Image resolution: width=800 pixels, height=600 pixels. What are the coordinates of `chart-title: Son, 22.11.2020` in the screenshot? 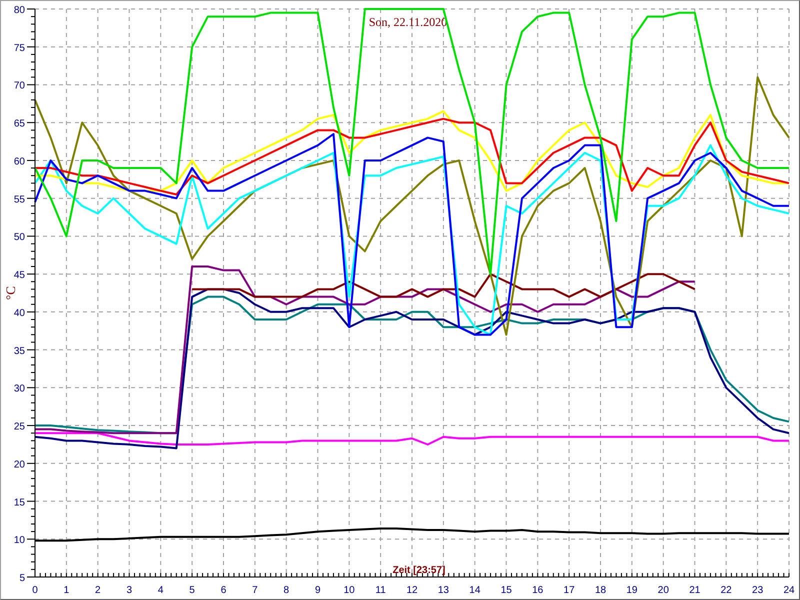 It's located at (408, 22).